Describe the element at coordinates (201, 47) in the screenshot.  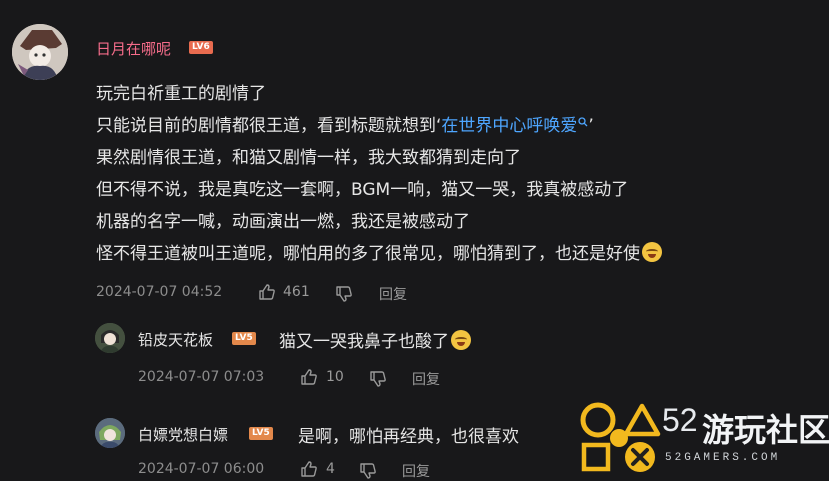
I see `level-badge: LV6` at that location.